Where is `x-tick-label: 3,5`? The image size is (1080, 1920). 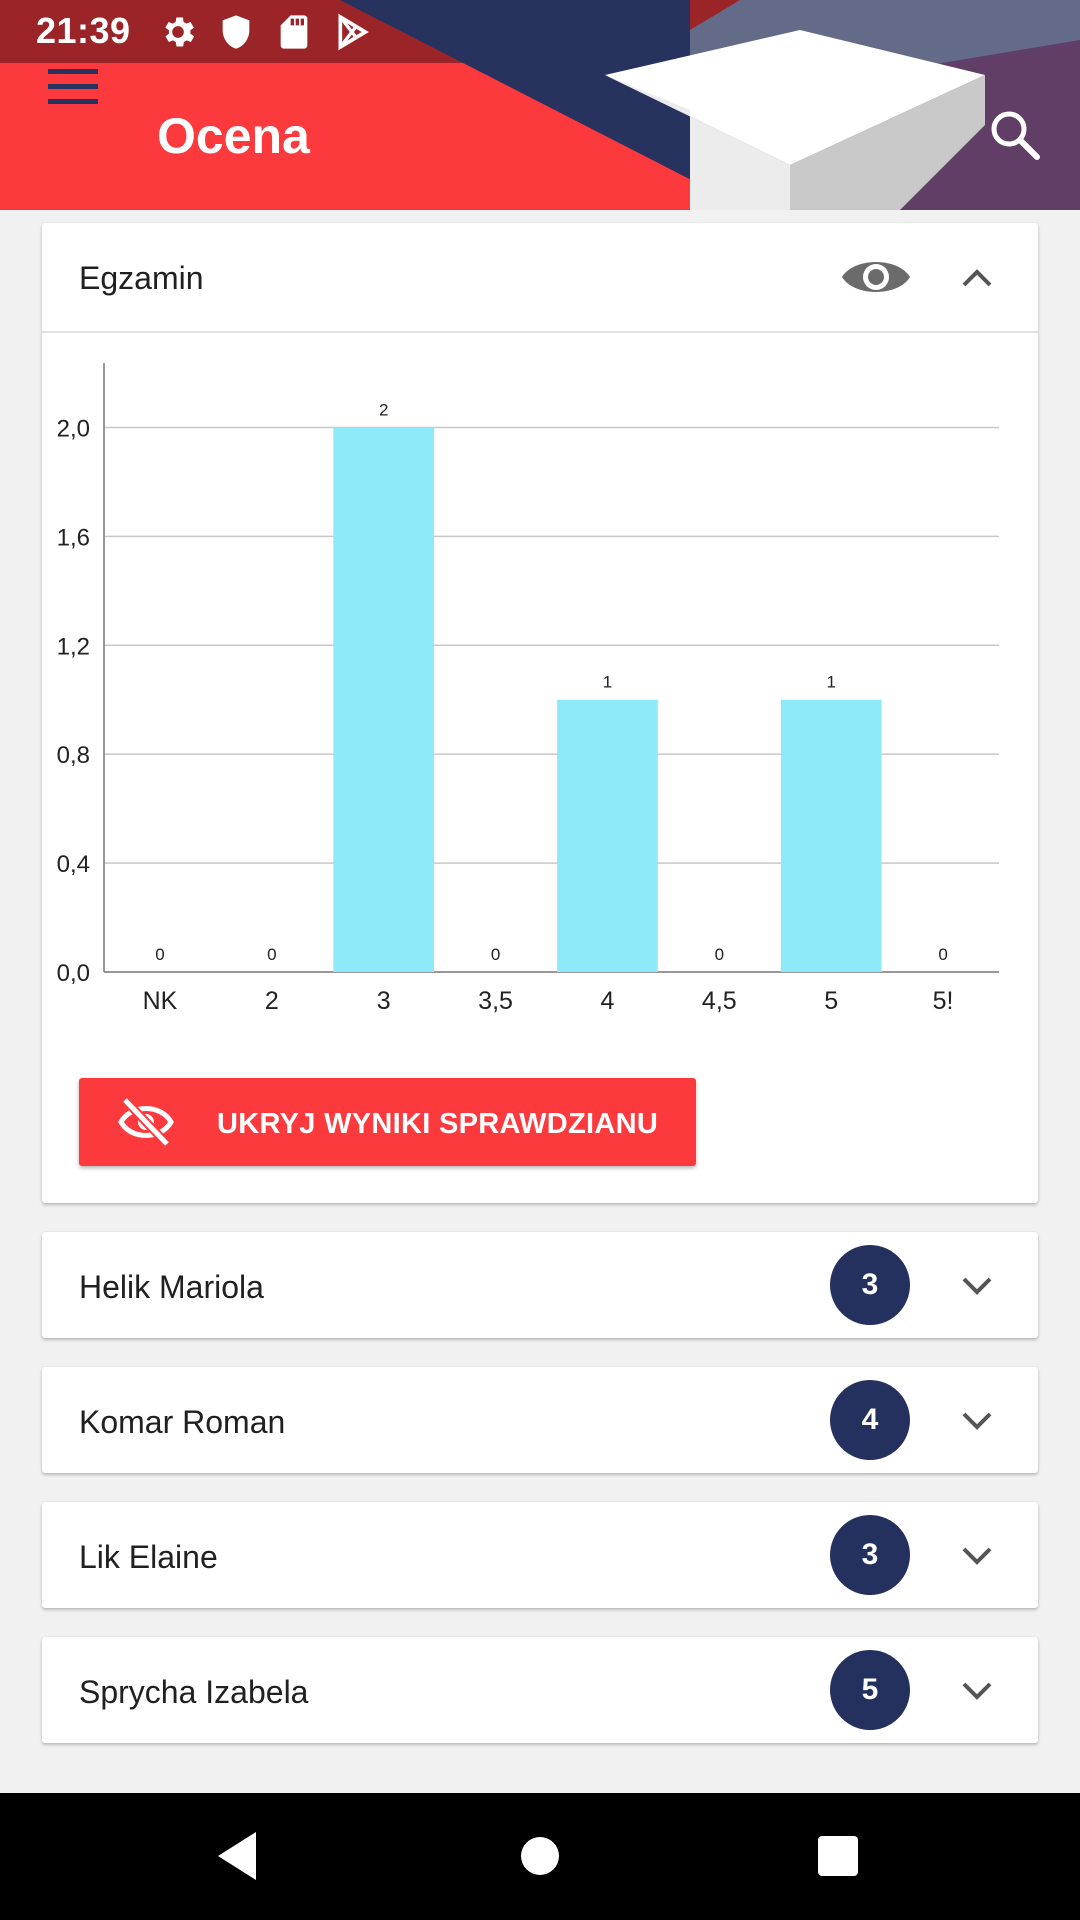 x-tick-label: 3,5 is located at coordinates (495, 1001).